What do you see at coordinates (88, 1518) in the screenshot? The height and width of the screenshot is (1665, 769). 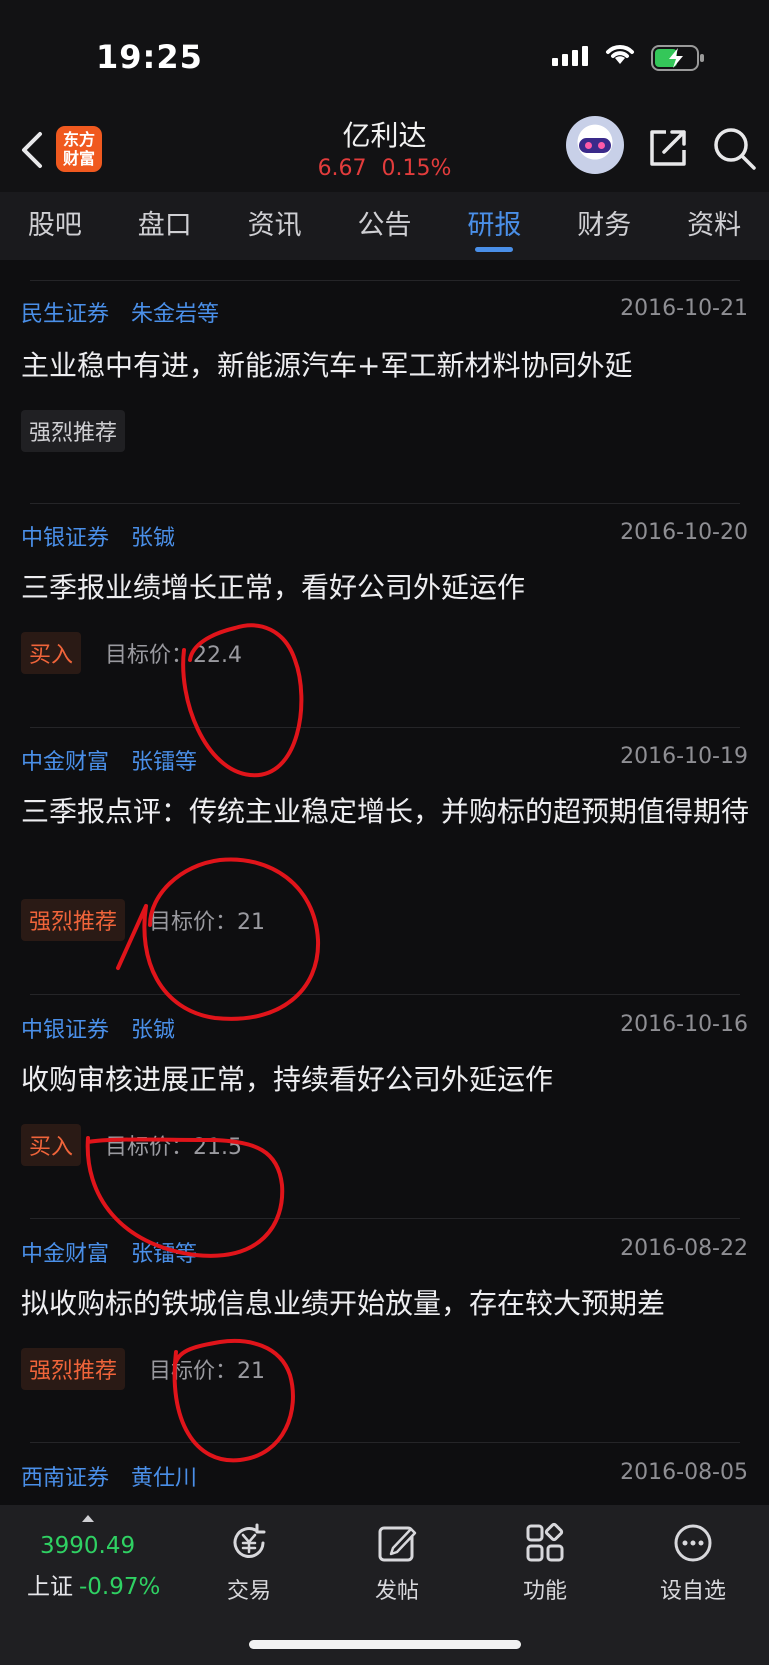 I see `caret-up-icon` at bounding box center [88, 1518].